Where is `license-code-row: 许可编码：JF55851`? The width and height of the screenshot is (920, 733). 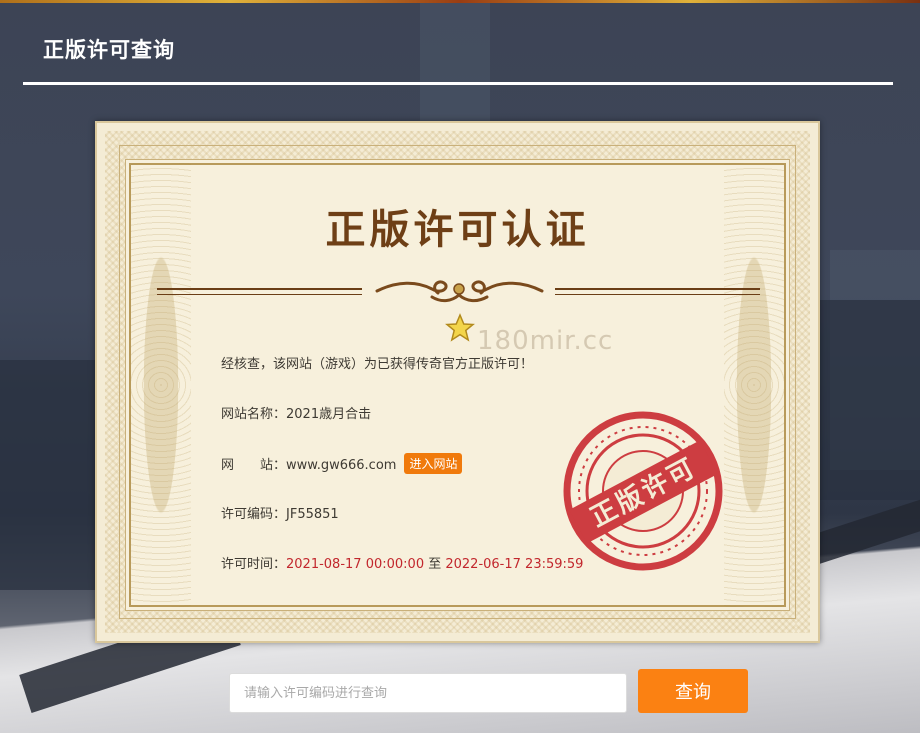 license-code-row: 许可编码：JF55851 is located at coordinates (280, 512).